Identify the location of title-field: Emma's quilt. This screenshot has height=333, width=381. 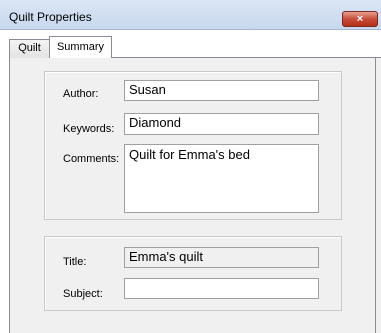
(221, 257).